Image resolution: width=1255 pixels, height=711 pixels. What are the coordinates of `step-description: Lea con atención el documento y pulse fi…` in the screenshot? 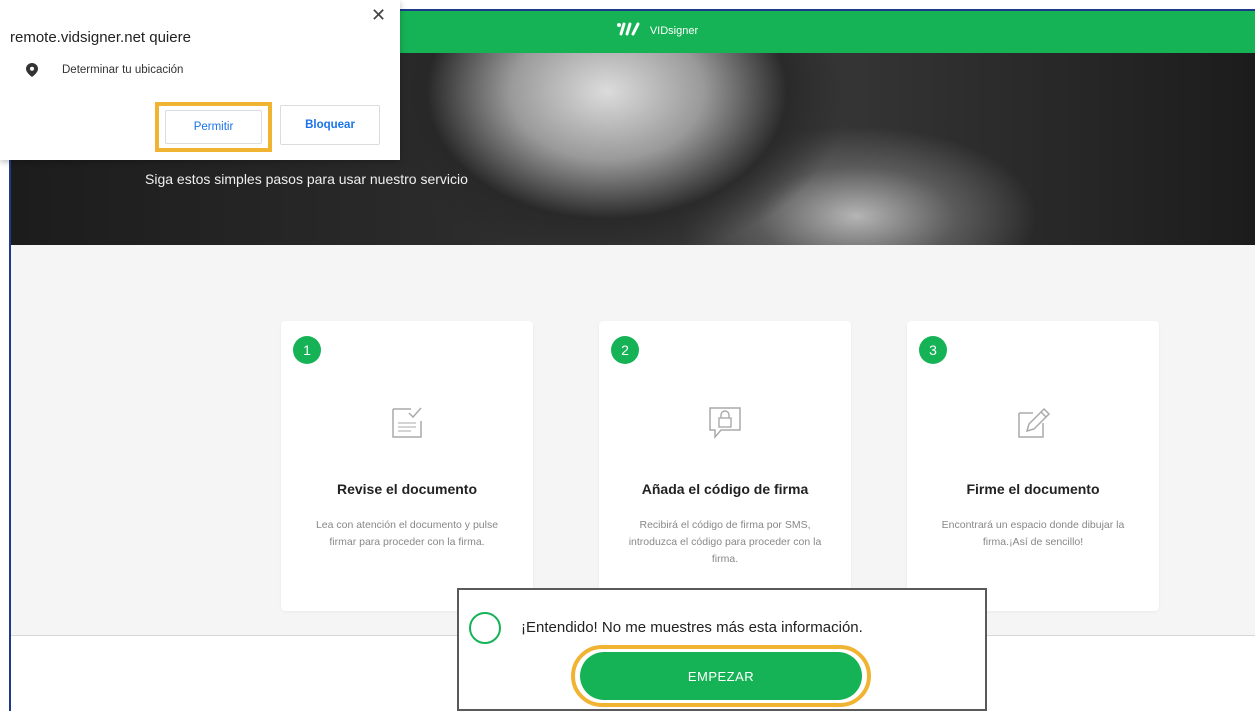 It's located at (407, 533).